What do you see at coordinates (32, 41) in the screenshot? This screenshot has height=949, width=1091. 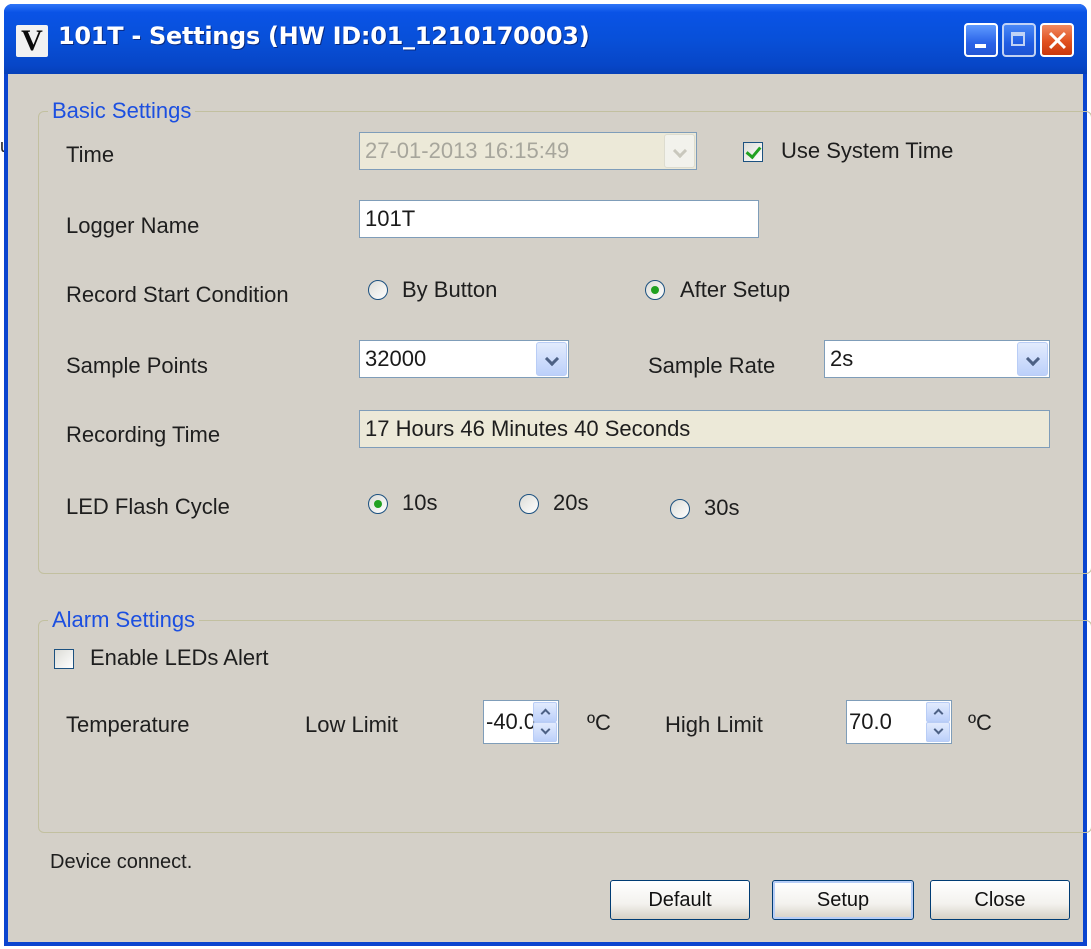 I see `app-logo-icon: V` at bounding box center [32, 41].